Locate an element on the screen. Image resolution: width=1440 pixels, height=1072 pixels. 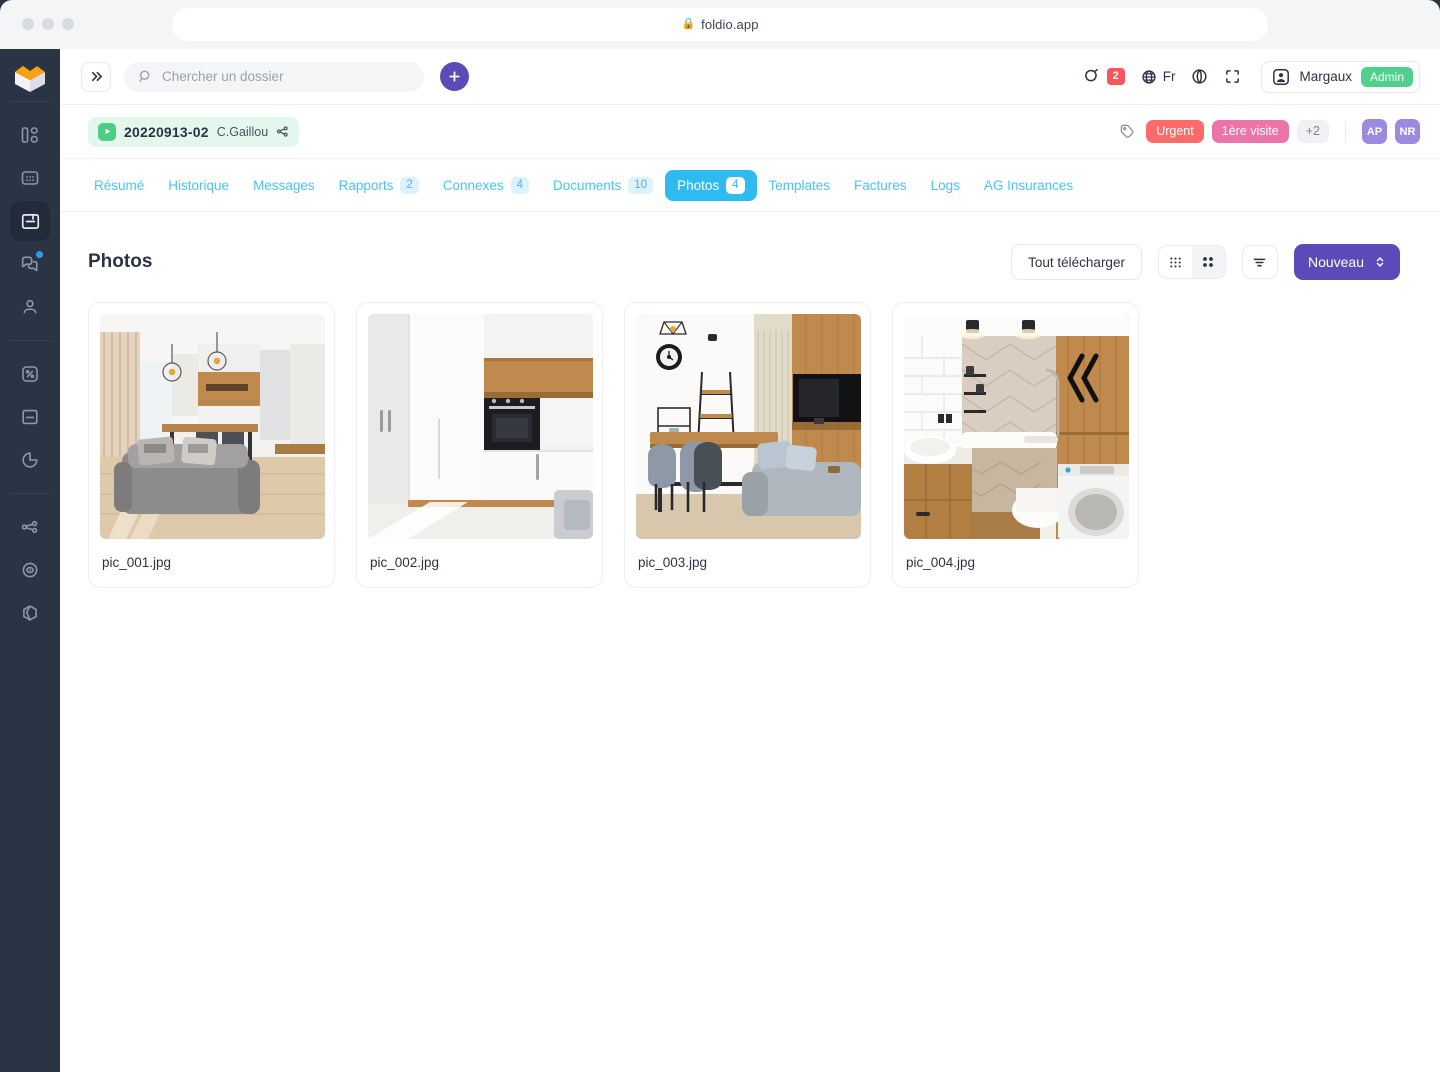
share-icon is located at coordinates (282, 131).